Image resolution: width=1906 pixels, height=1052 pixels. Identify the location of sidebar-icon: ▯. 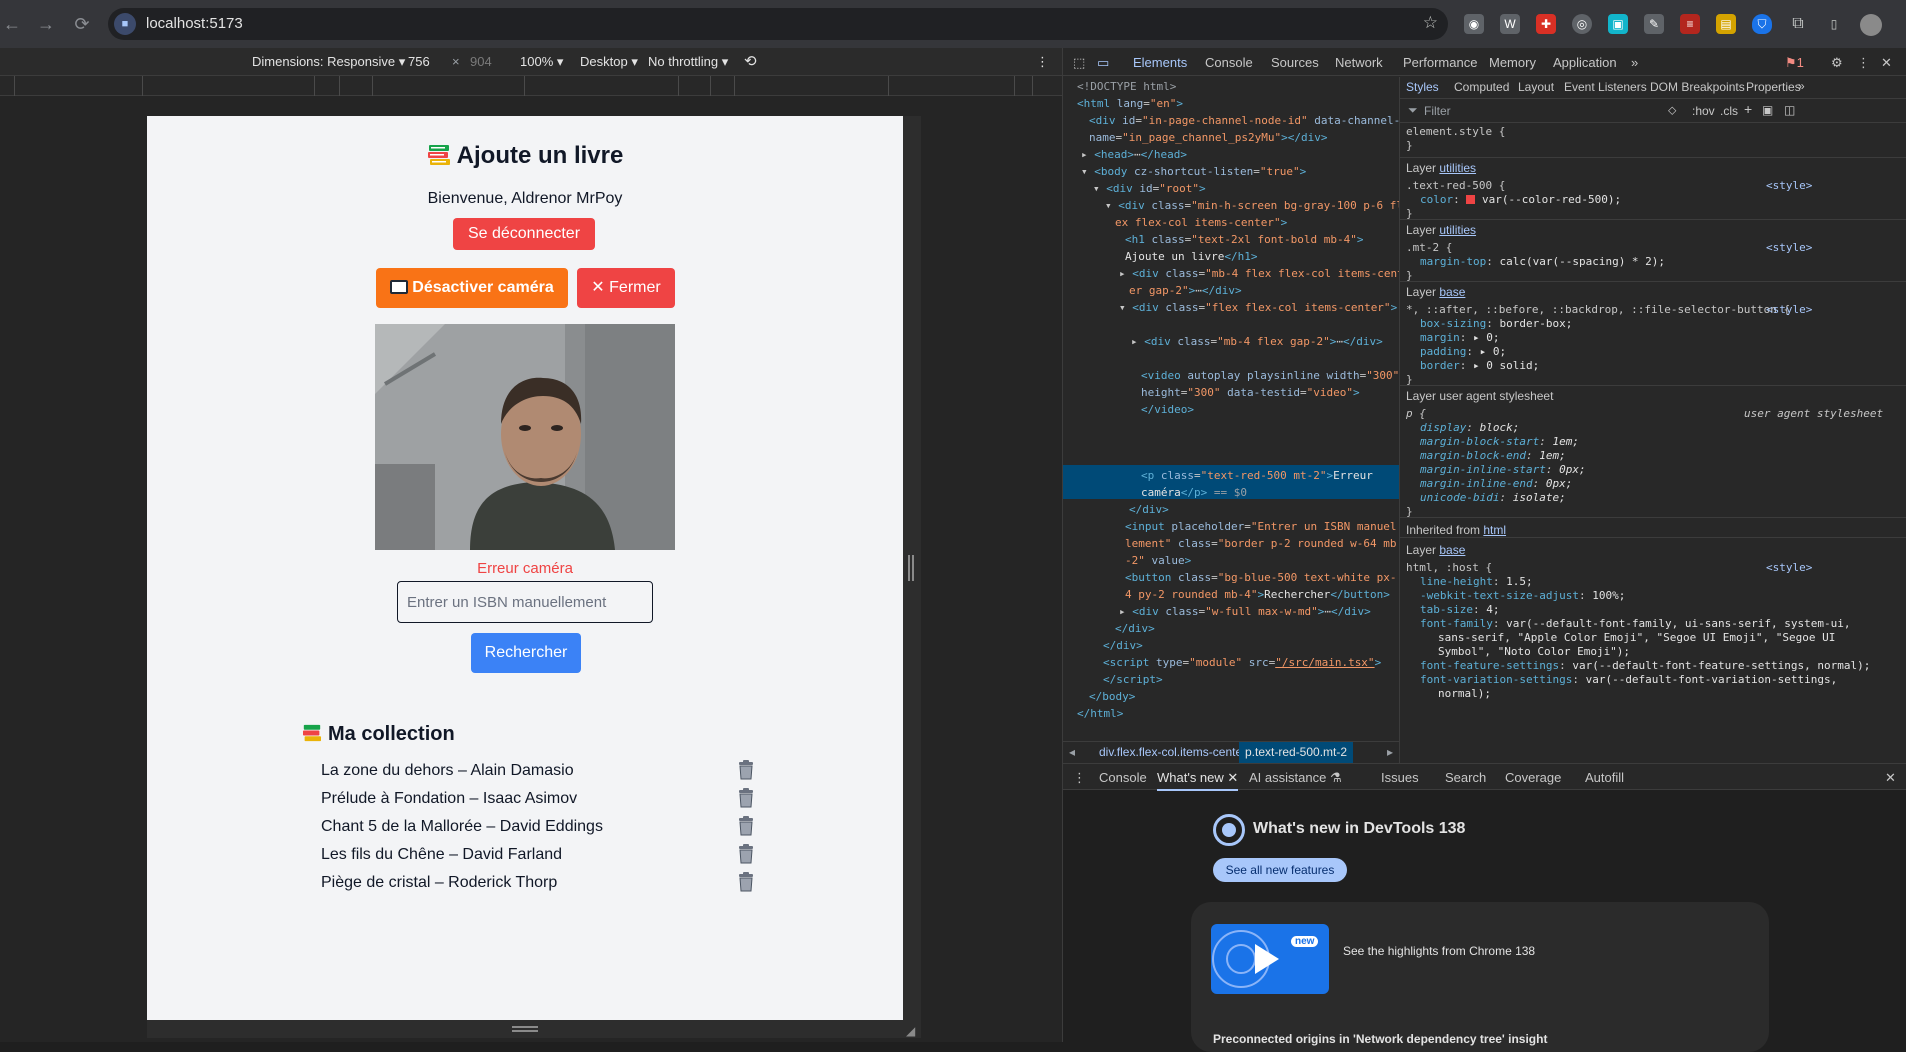
(1834, 24).